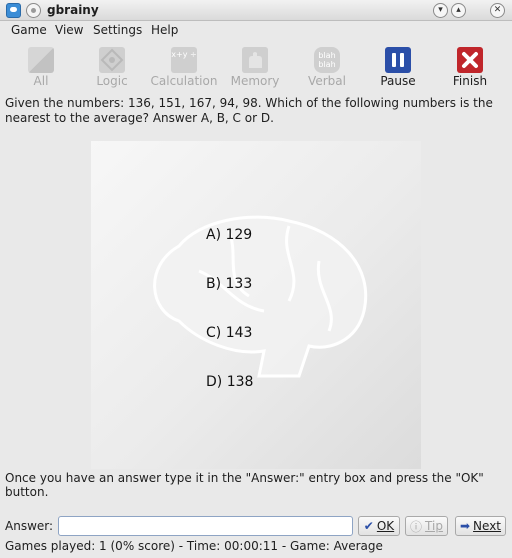 Image resolution: width=512 pixels, height=558 pixels. I want to click on tool-pause-label: Pause, so click(398, 81).